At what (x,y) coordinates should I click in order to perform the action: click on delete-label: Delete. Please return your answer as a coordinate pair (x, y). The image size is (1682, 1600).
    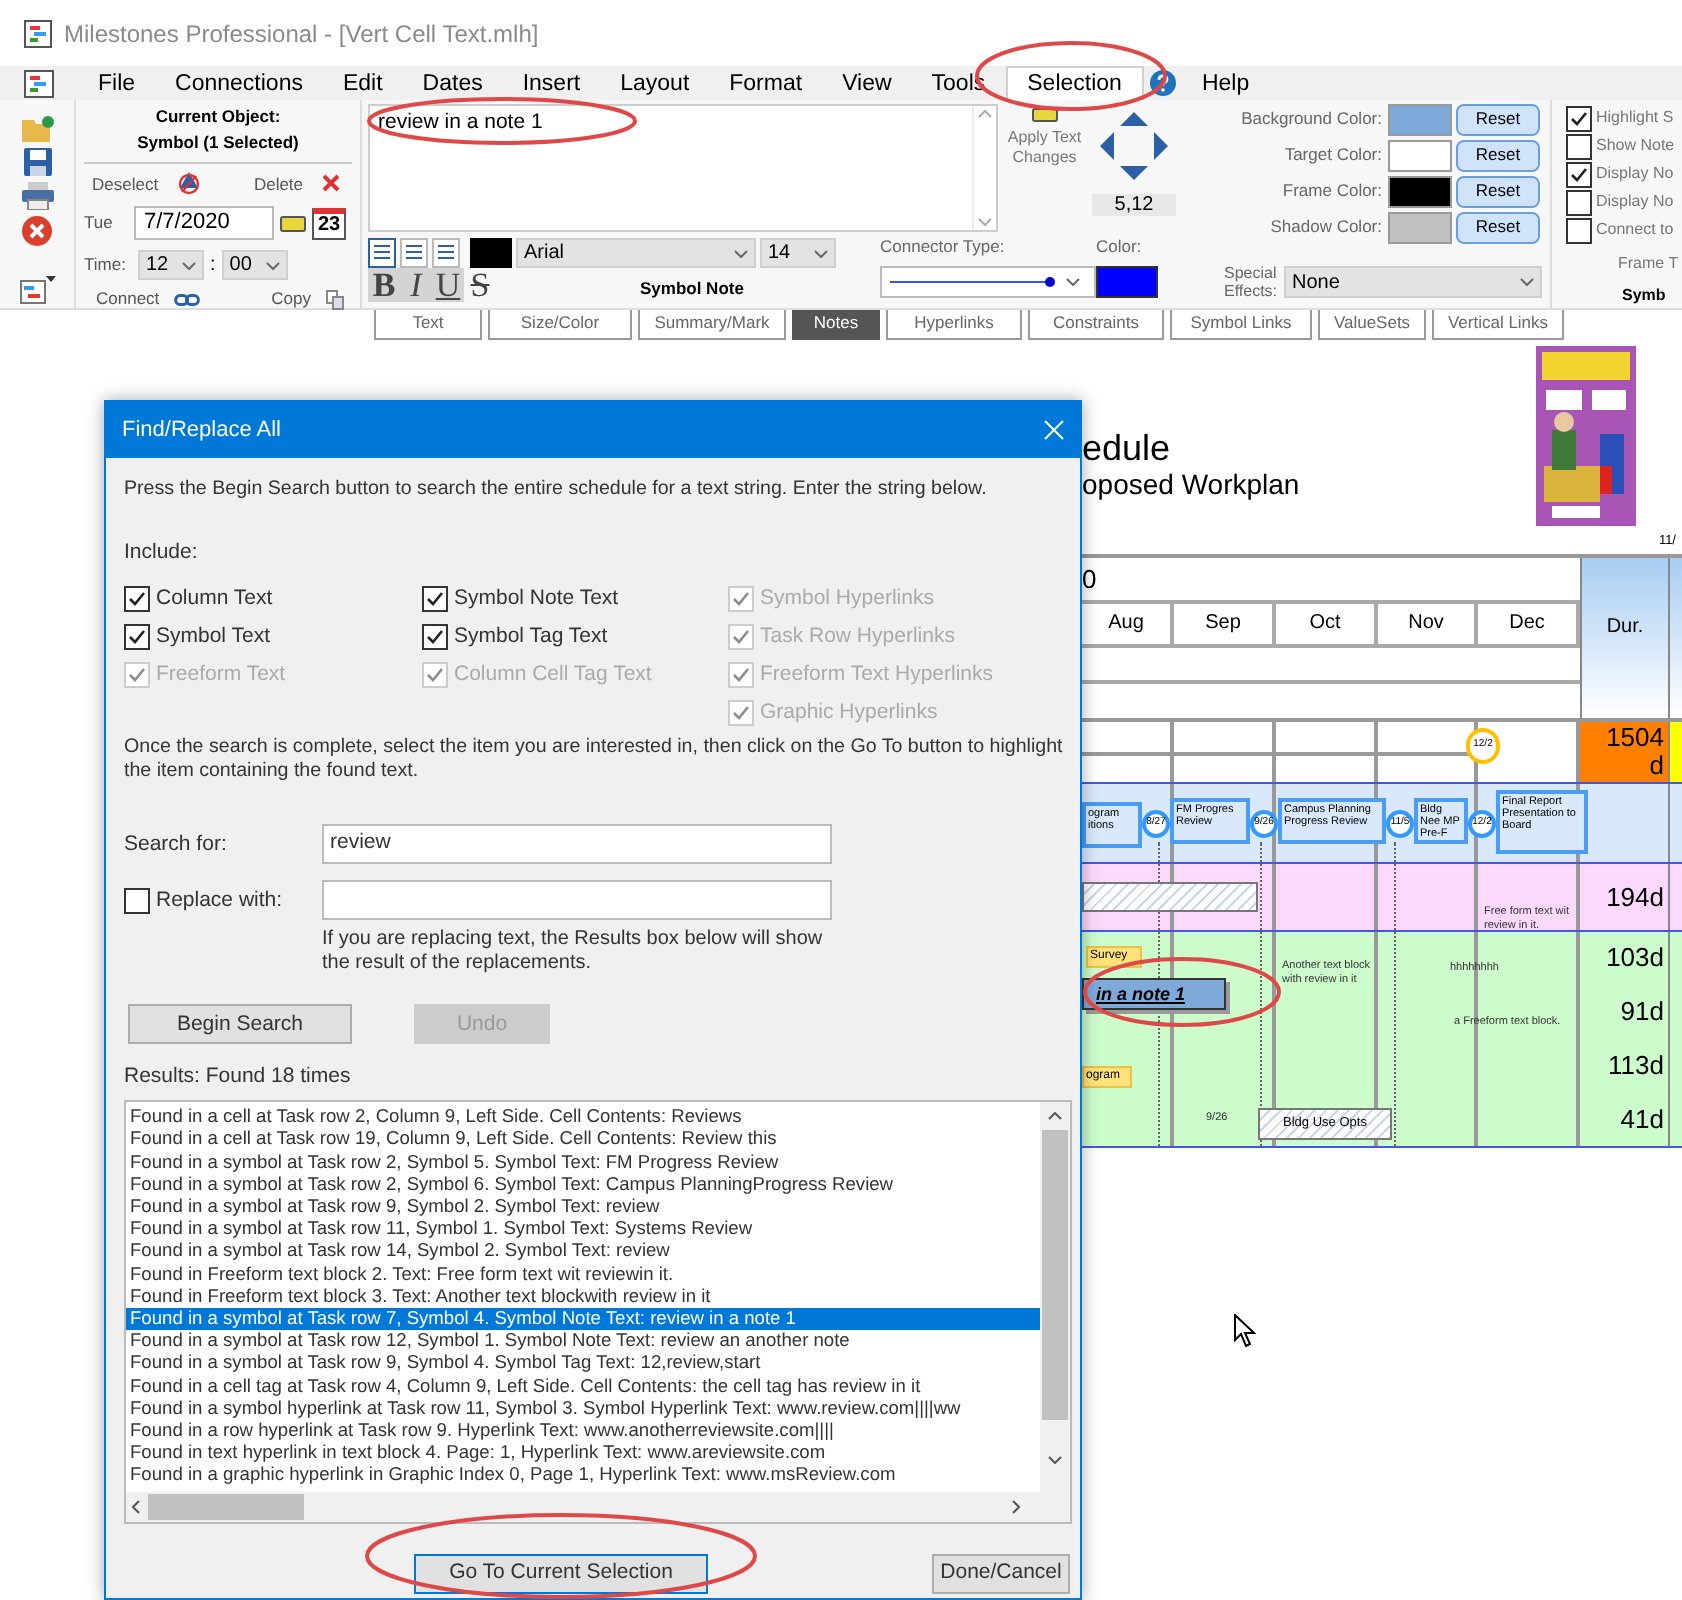
    Looking at the image, I should click on (278, 184).